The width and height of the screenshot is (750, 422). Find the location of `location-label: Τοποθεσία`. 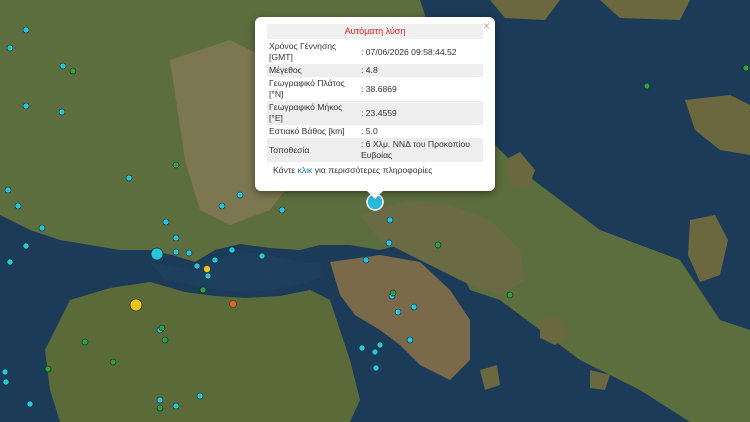

location-label: Τοποθεσία is located at coordinates (313, 150).